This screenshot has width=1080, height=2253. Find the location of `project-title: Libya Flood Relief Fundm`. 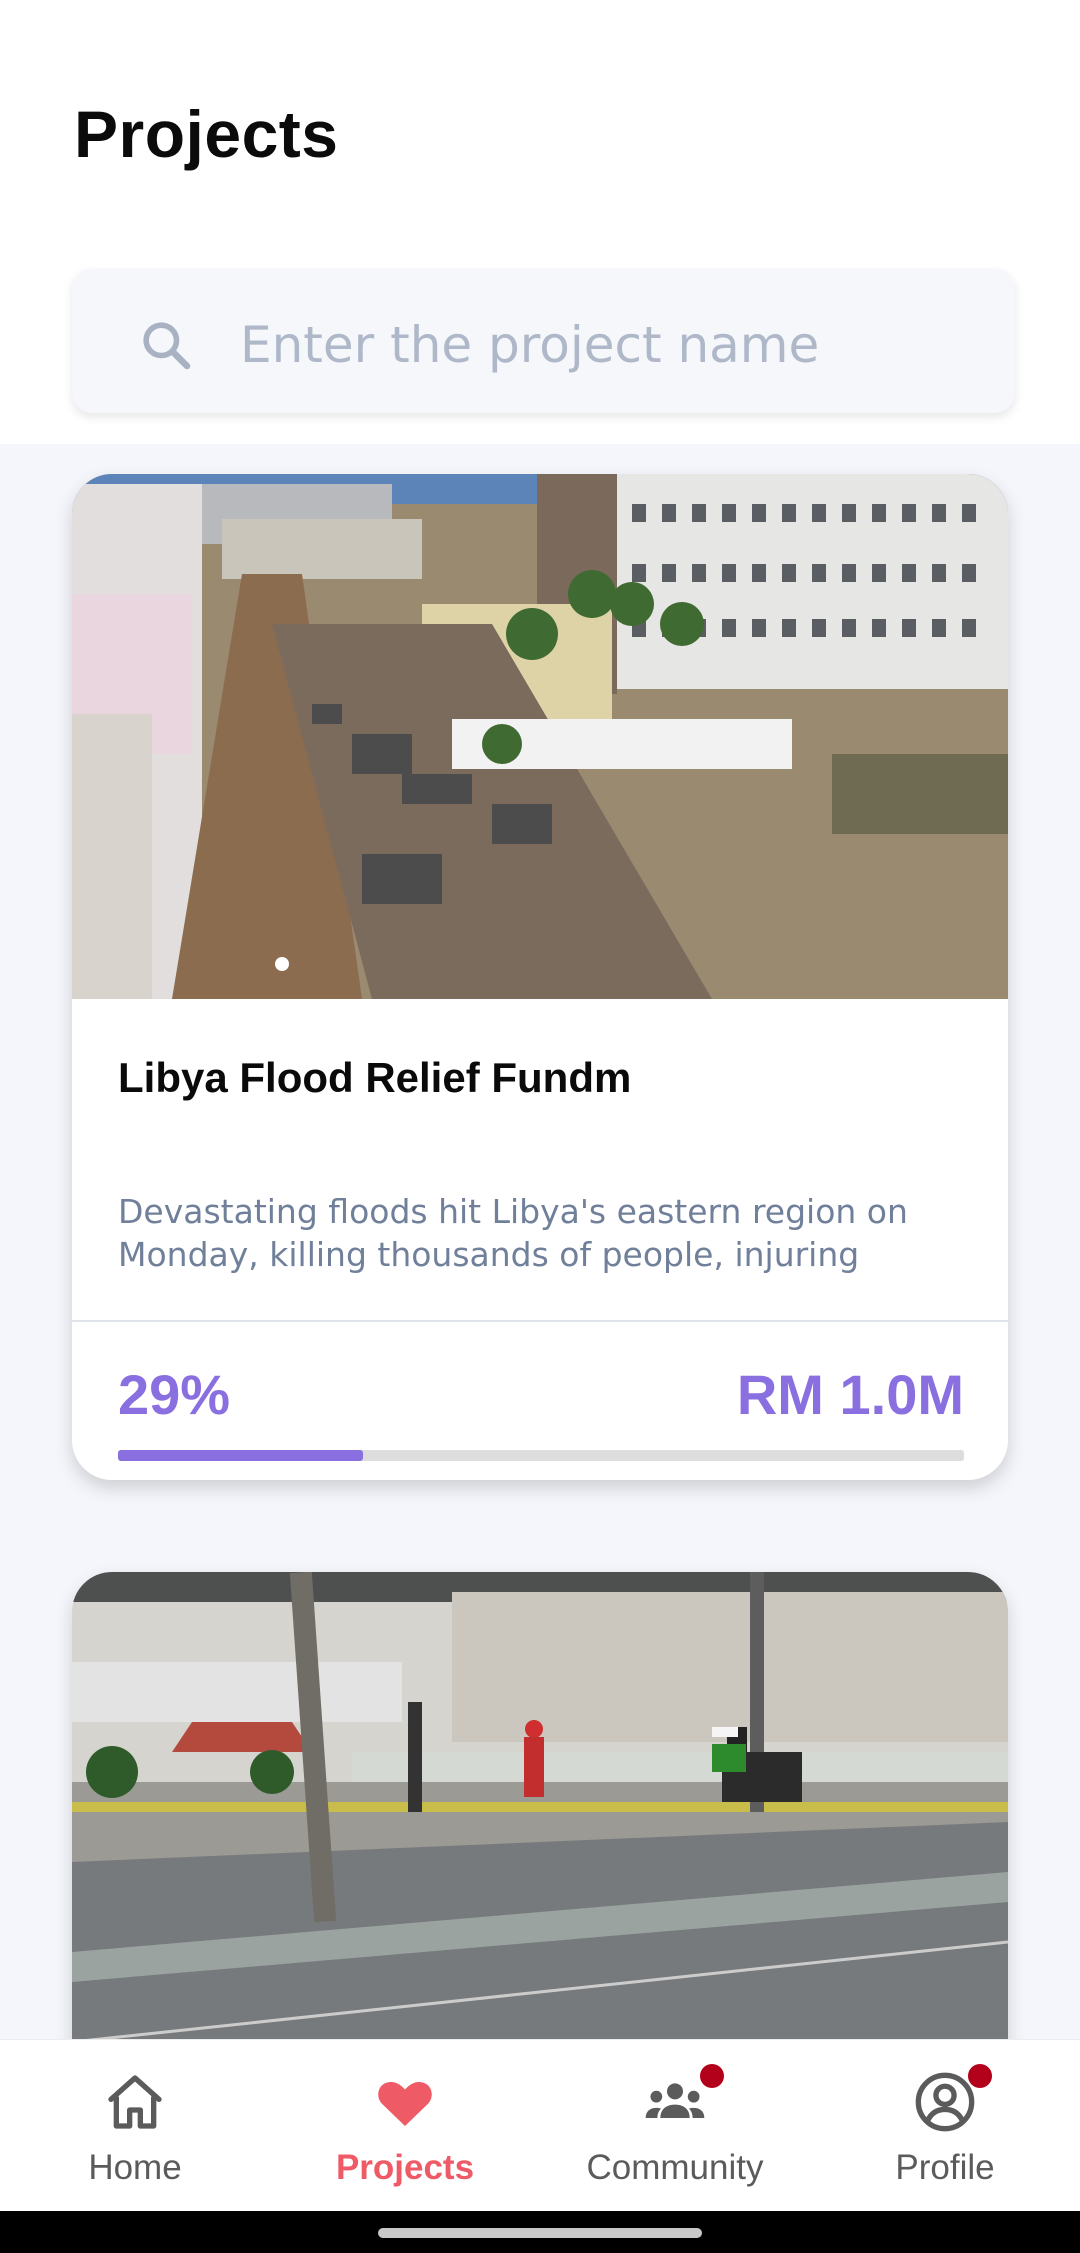

project-title: Libya Flood Relief Fundm is located at coordinates (375, 1077).